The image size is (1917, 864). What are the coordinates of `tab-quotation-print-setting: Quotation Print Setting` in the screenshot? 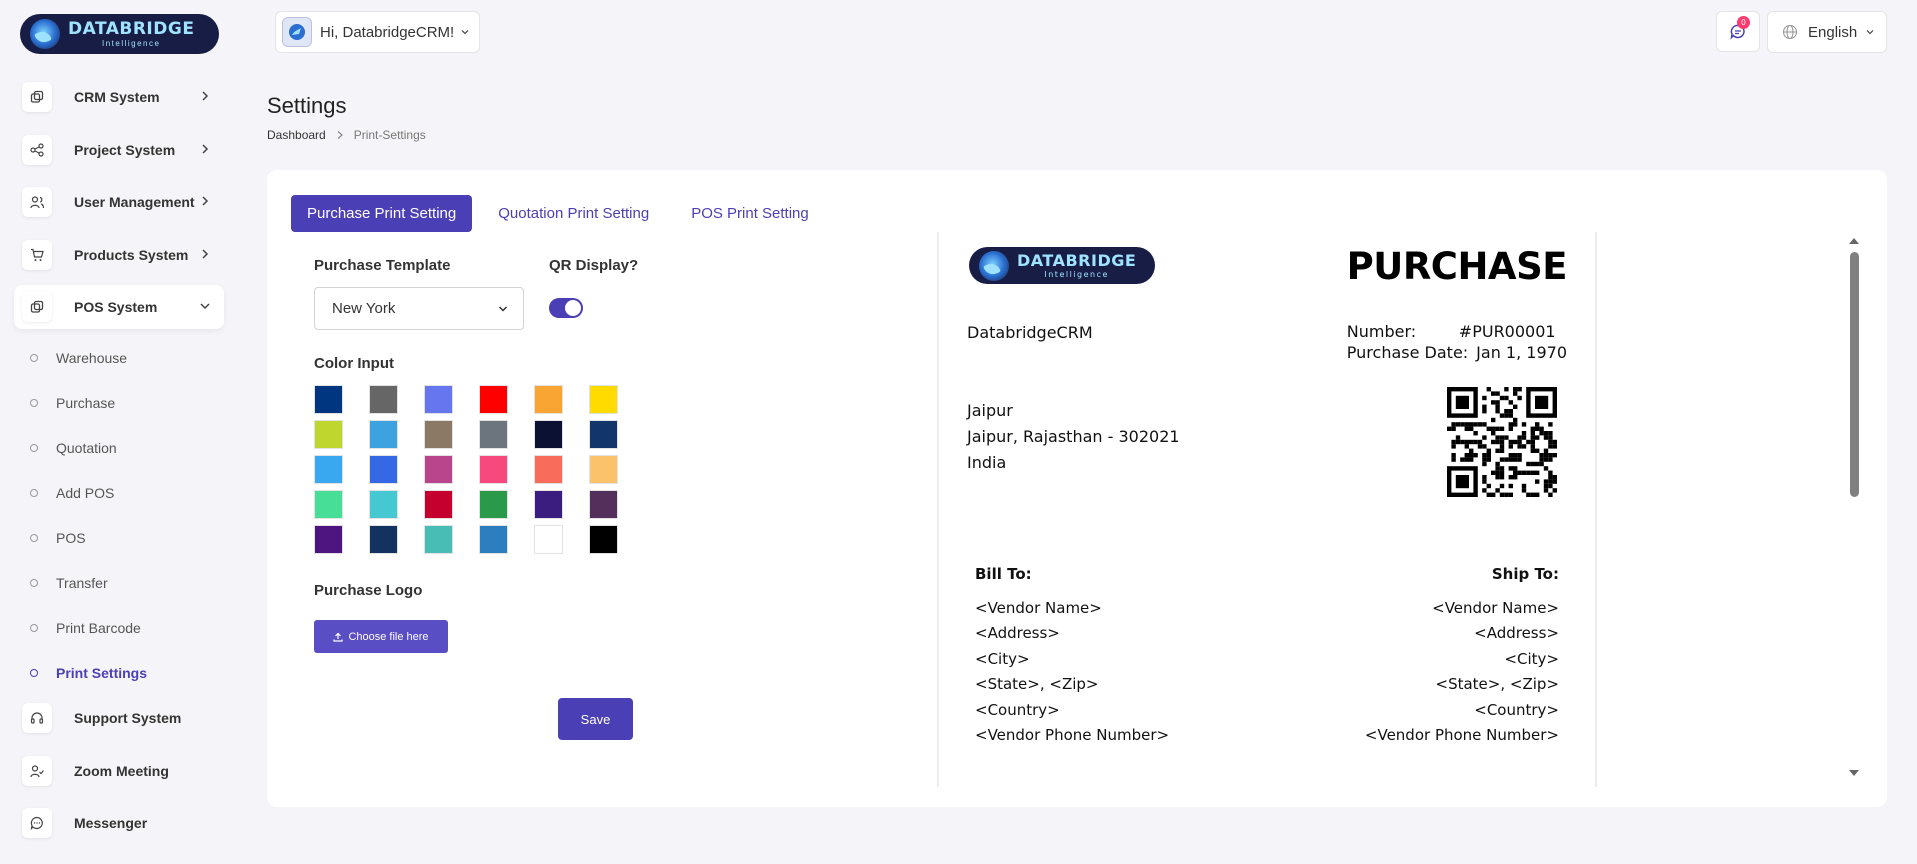 It's located at (573, 213).